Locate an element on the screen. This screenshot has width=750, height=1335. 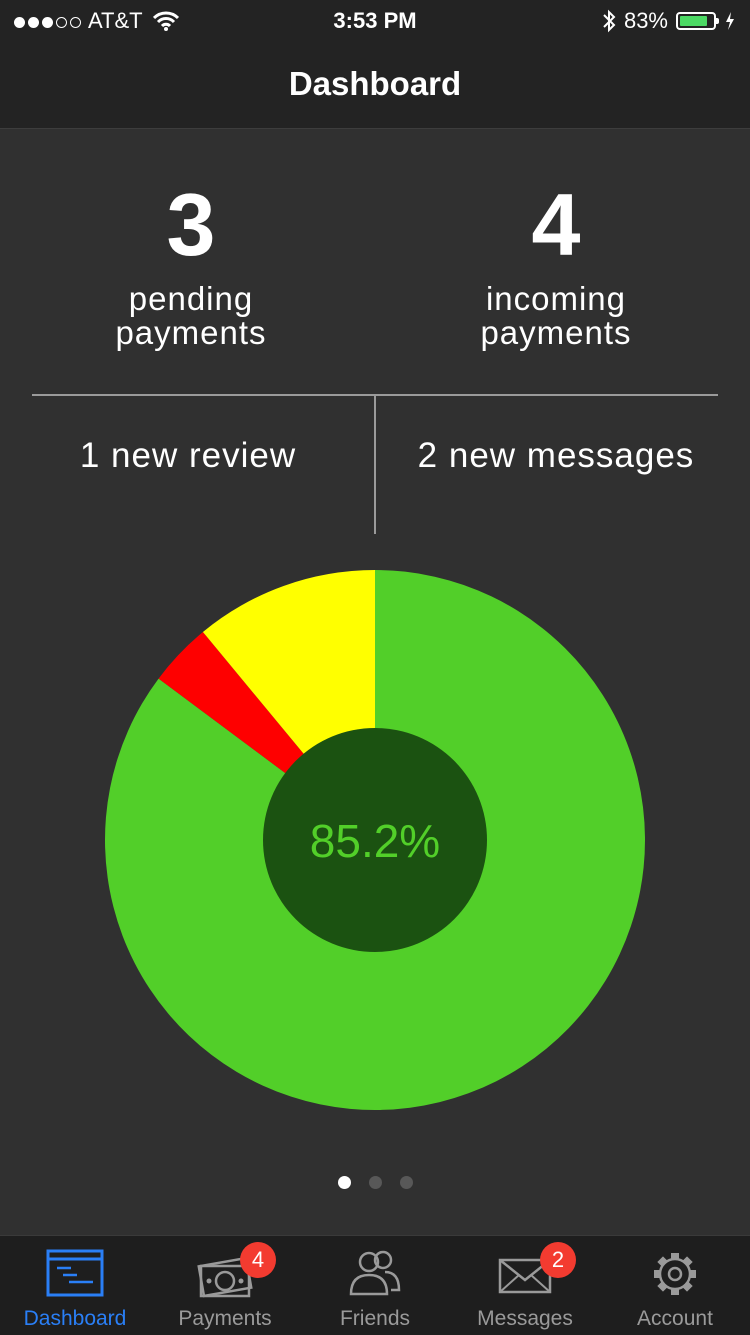
messages-badge: 2 is located at coordinates (558, 1260).